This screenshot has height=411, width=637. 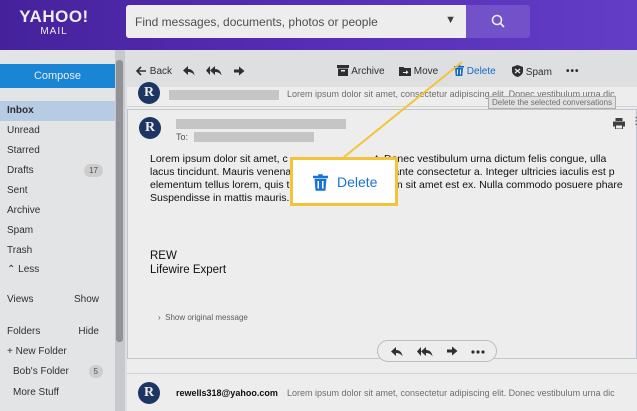 What do you see at coordinates (254, 137) in the screenshot?
I see `redacted-recipient` at bounding box center [254, 137].